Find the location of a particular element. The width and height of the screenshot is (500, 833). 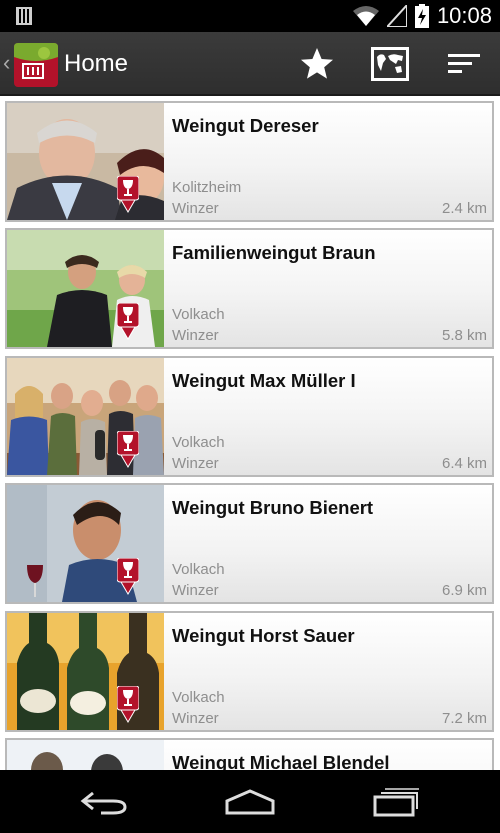

recent-apps-icon is located at coordinates (396, 802).